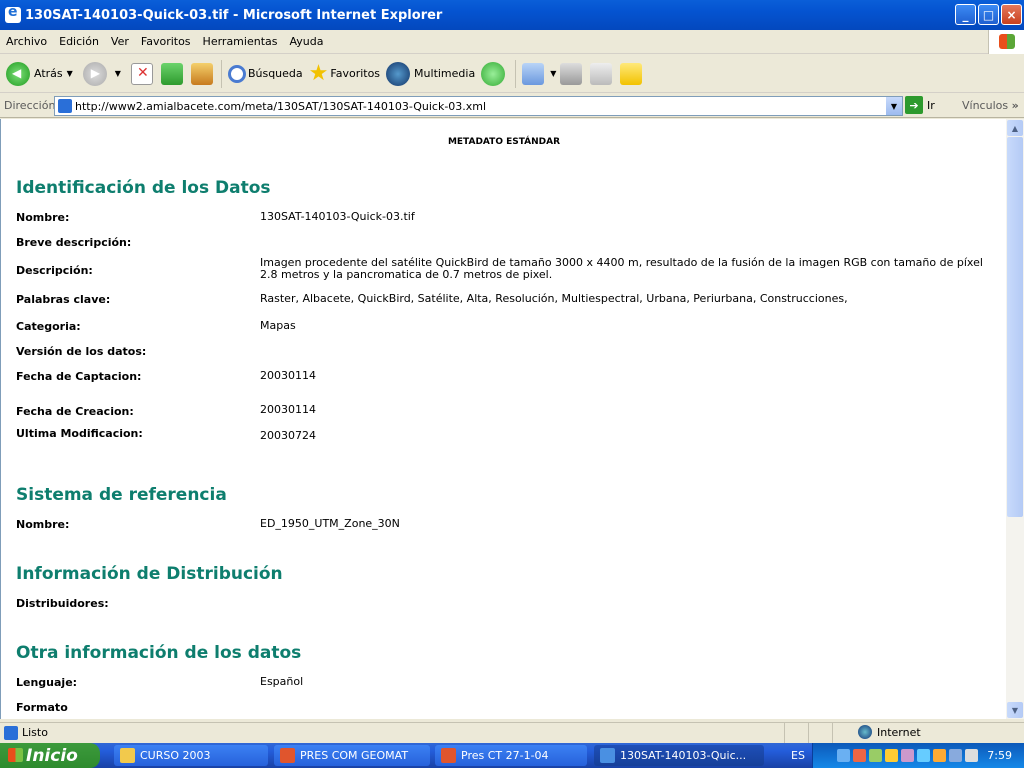 This screenshot has height=768, width=1024. Describe the element at coordinates (81, 351) in the screenshot. I see `field-label-version: Versión de los datos:` at that location.